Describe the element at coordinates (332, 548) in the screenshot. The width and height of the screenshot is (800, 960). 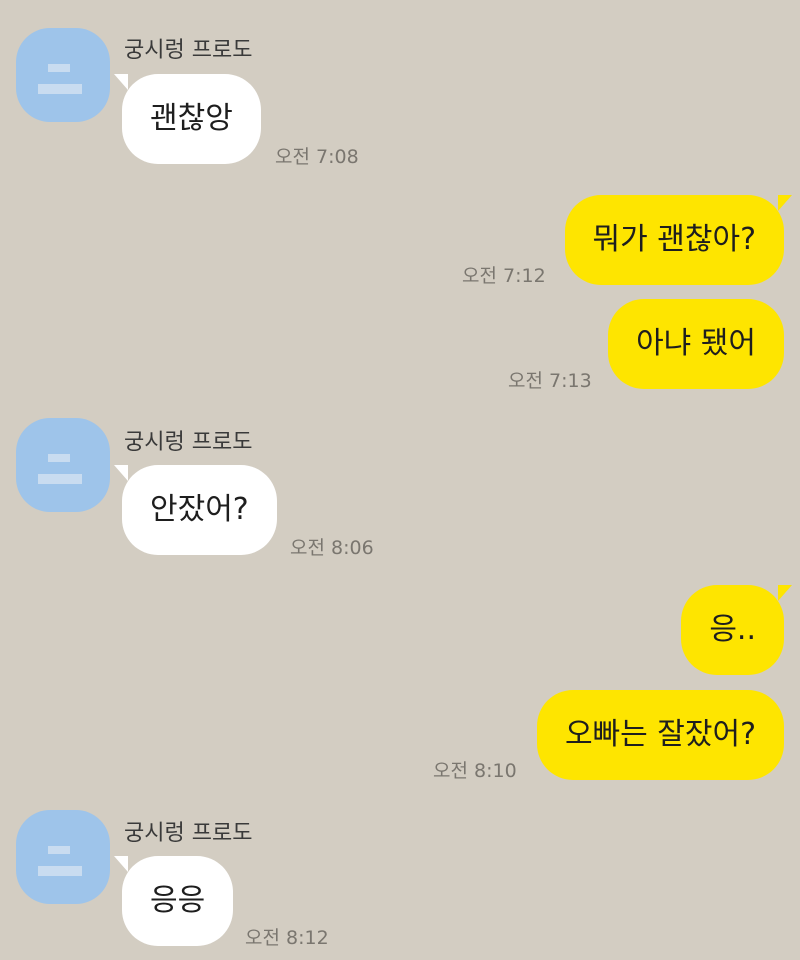
I see `message-time: 오전 8:06` at that location.